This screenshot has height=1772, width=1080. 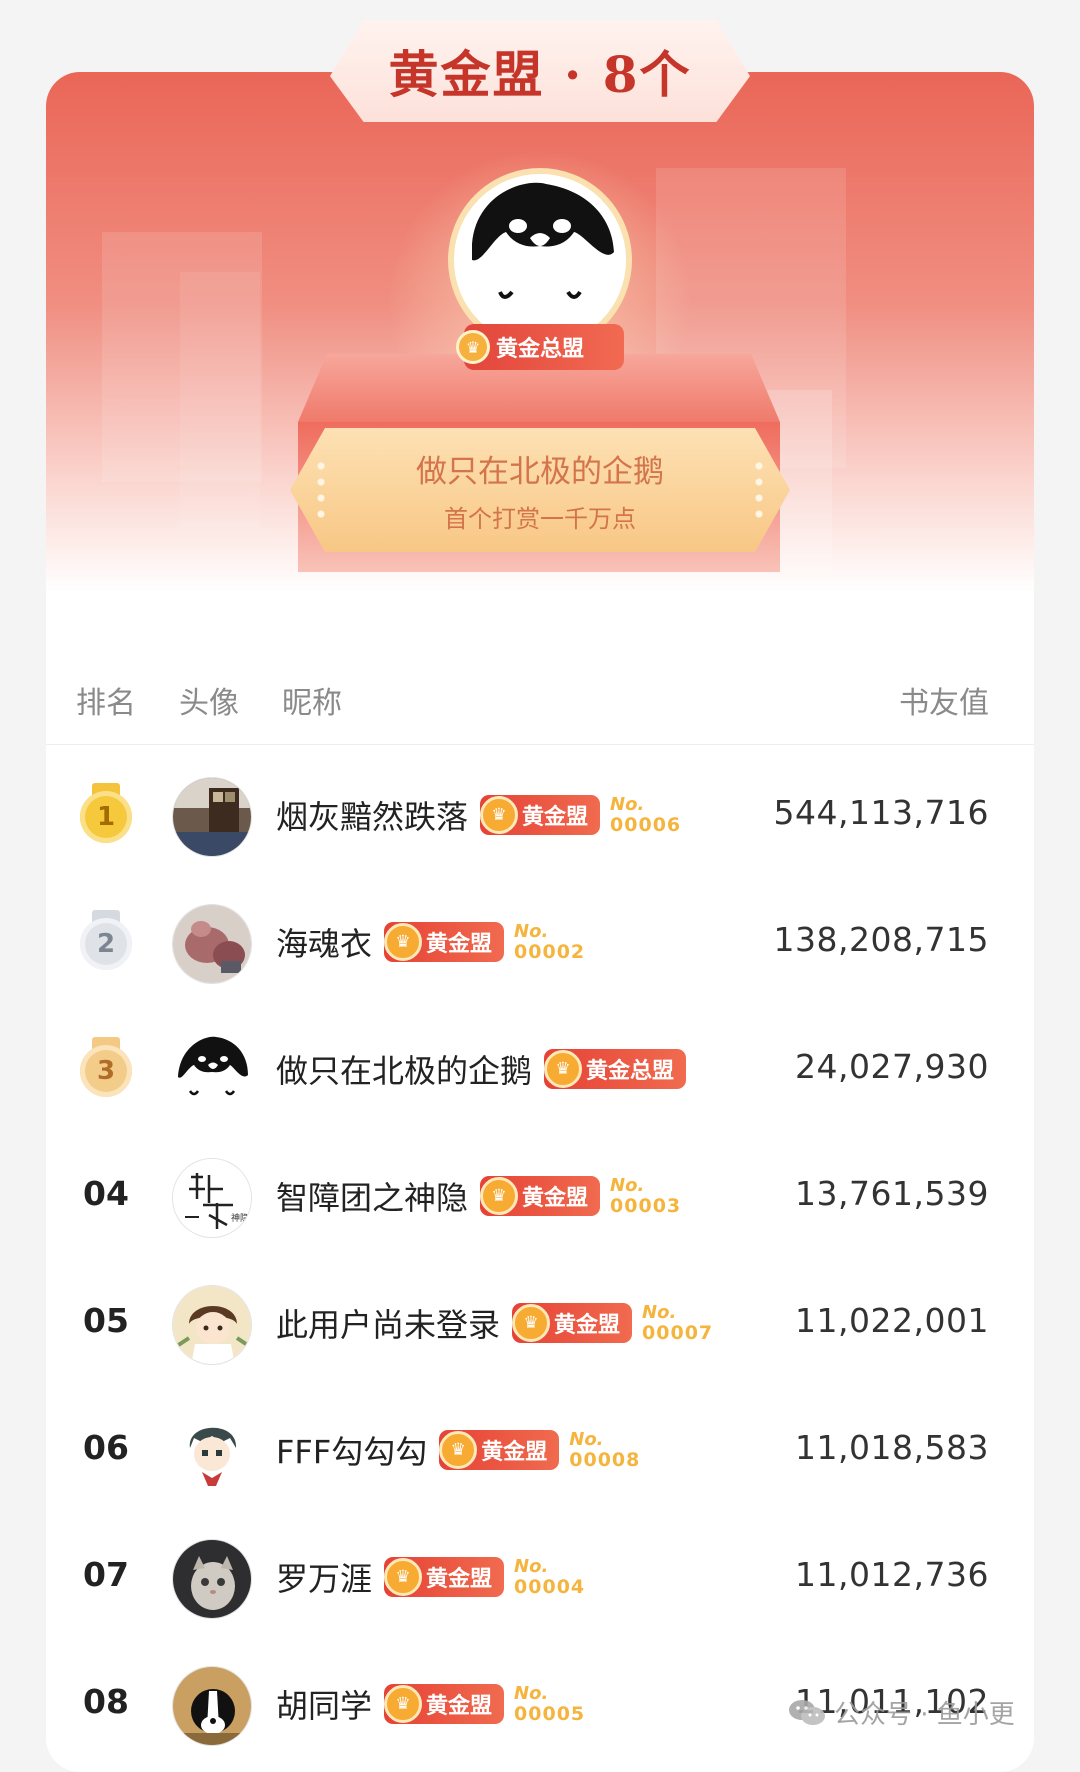 What do you see at coordinates (209, 703) in the screenshot?
I see `column-avatar: 头像` at bounding box center [209, 703].